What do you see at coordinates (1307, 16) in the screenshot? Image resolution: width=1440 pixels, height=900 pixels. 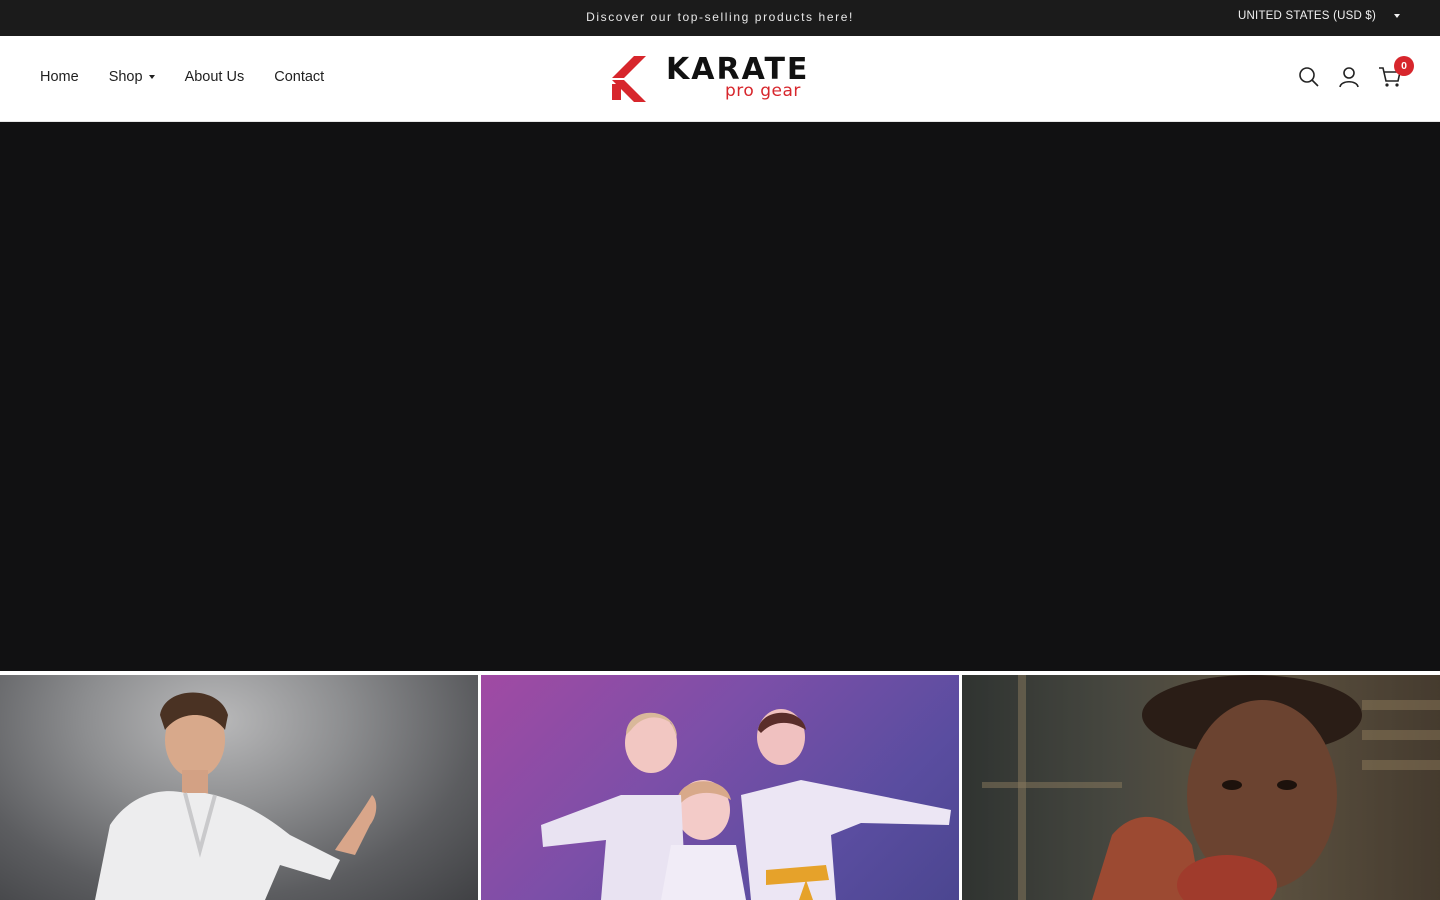 I see `country-selector-label: UNITED STATES (USD $)` at bounding box center [1307, 16].